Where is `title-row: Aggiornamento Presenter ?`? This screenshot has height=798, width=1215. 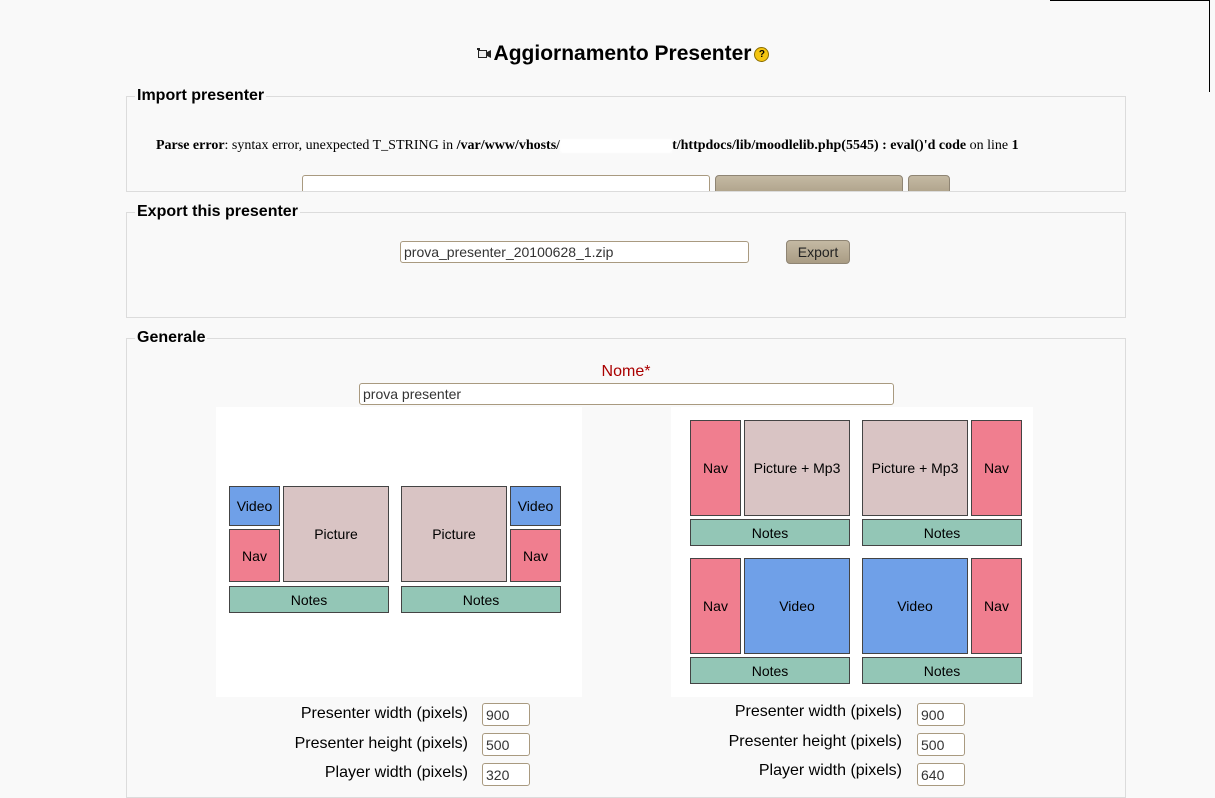 title-row: Aggiornamento Presenter ? is located at coordinates (607, 54).